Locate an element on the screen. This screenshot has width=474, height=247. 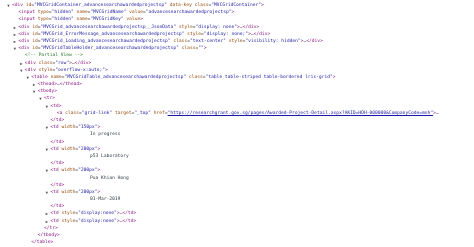
dom-node-markup: In progress is located at coordinates (88, 134).